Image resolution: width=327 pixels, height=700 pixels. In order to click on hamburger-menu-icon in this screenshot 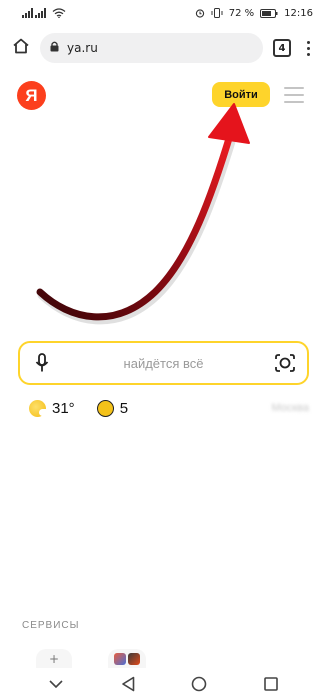, I will do `click(294, 95)`.